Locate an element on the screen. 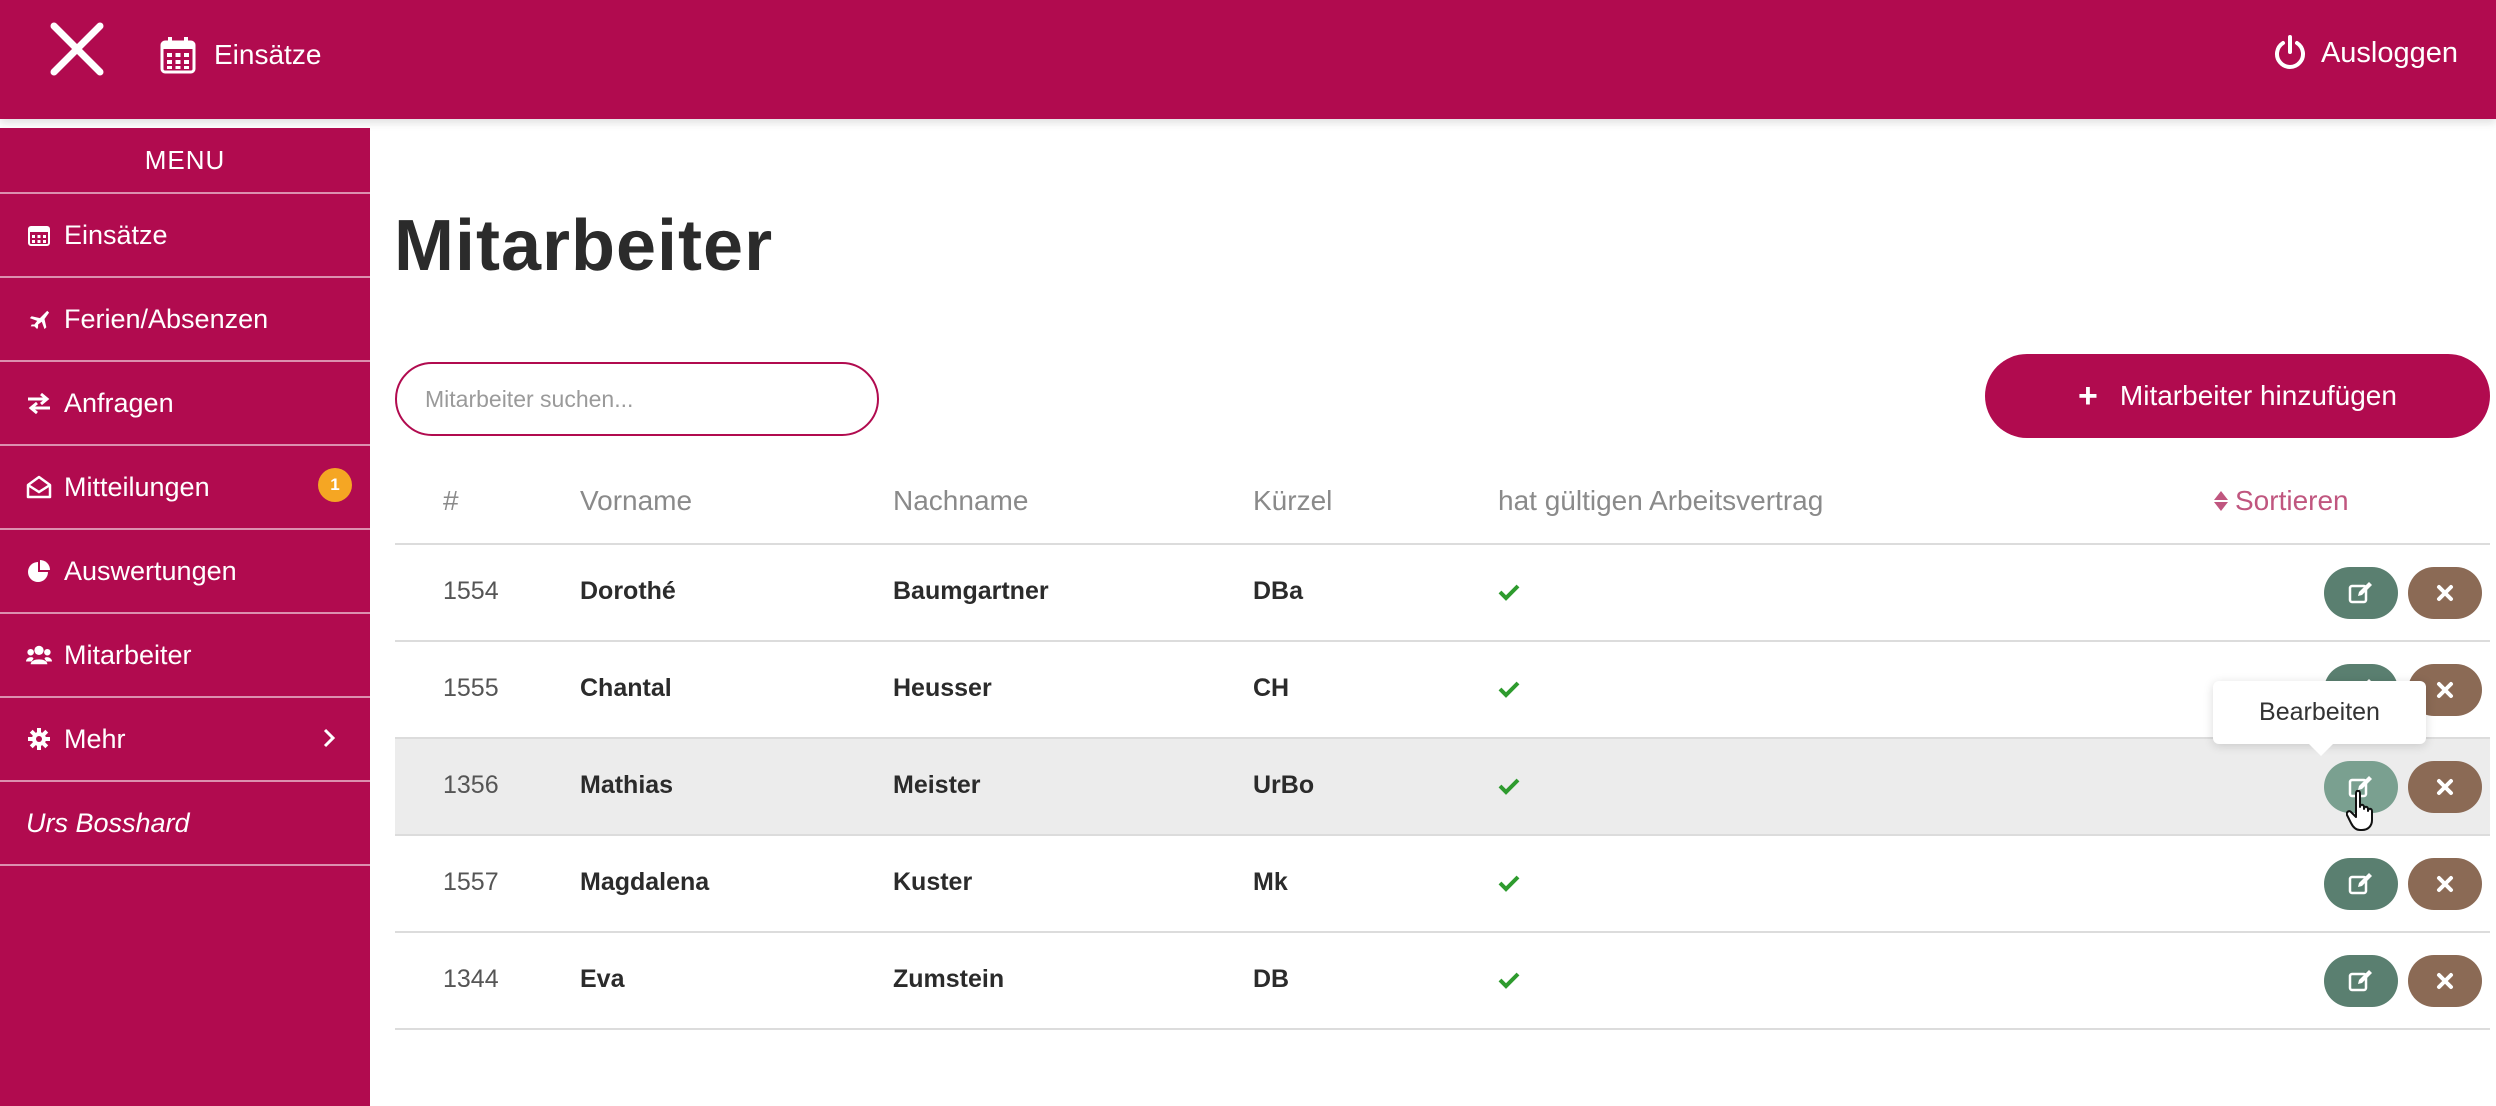  table-row: 1356 Mathias Meister UrBo is located at coordinates (1442, 787).